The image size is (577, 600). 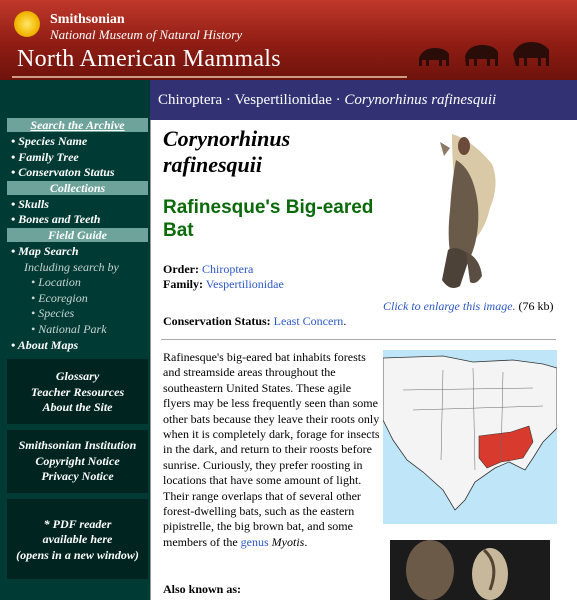 What do you see at coordinates (27, 24) in the screenshot?
I see `smithsonian-sun-logo-icon` at bounding box center [27, 24].